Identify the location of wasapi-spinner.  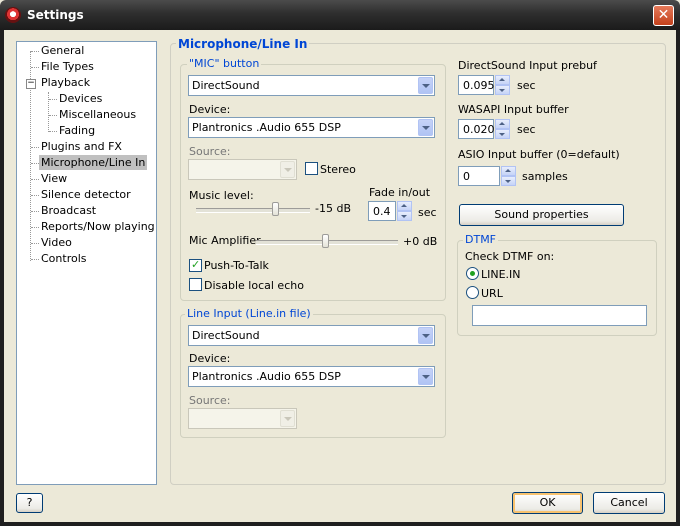
(502, 129).